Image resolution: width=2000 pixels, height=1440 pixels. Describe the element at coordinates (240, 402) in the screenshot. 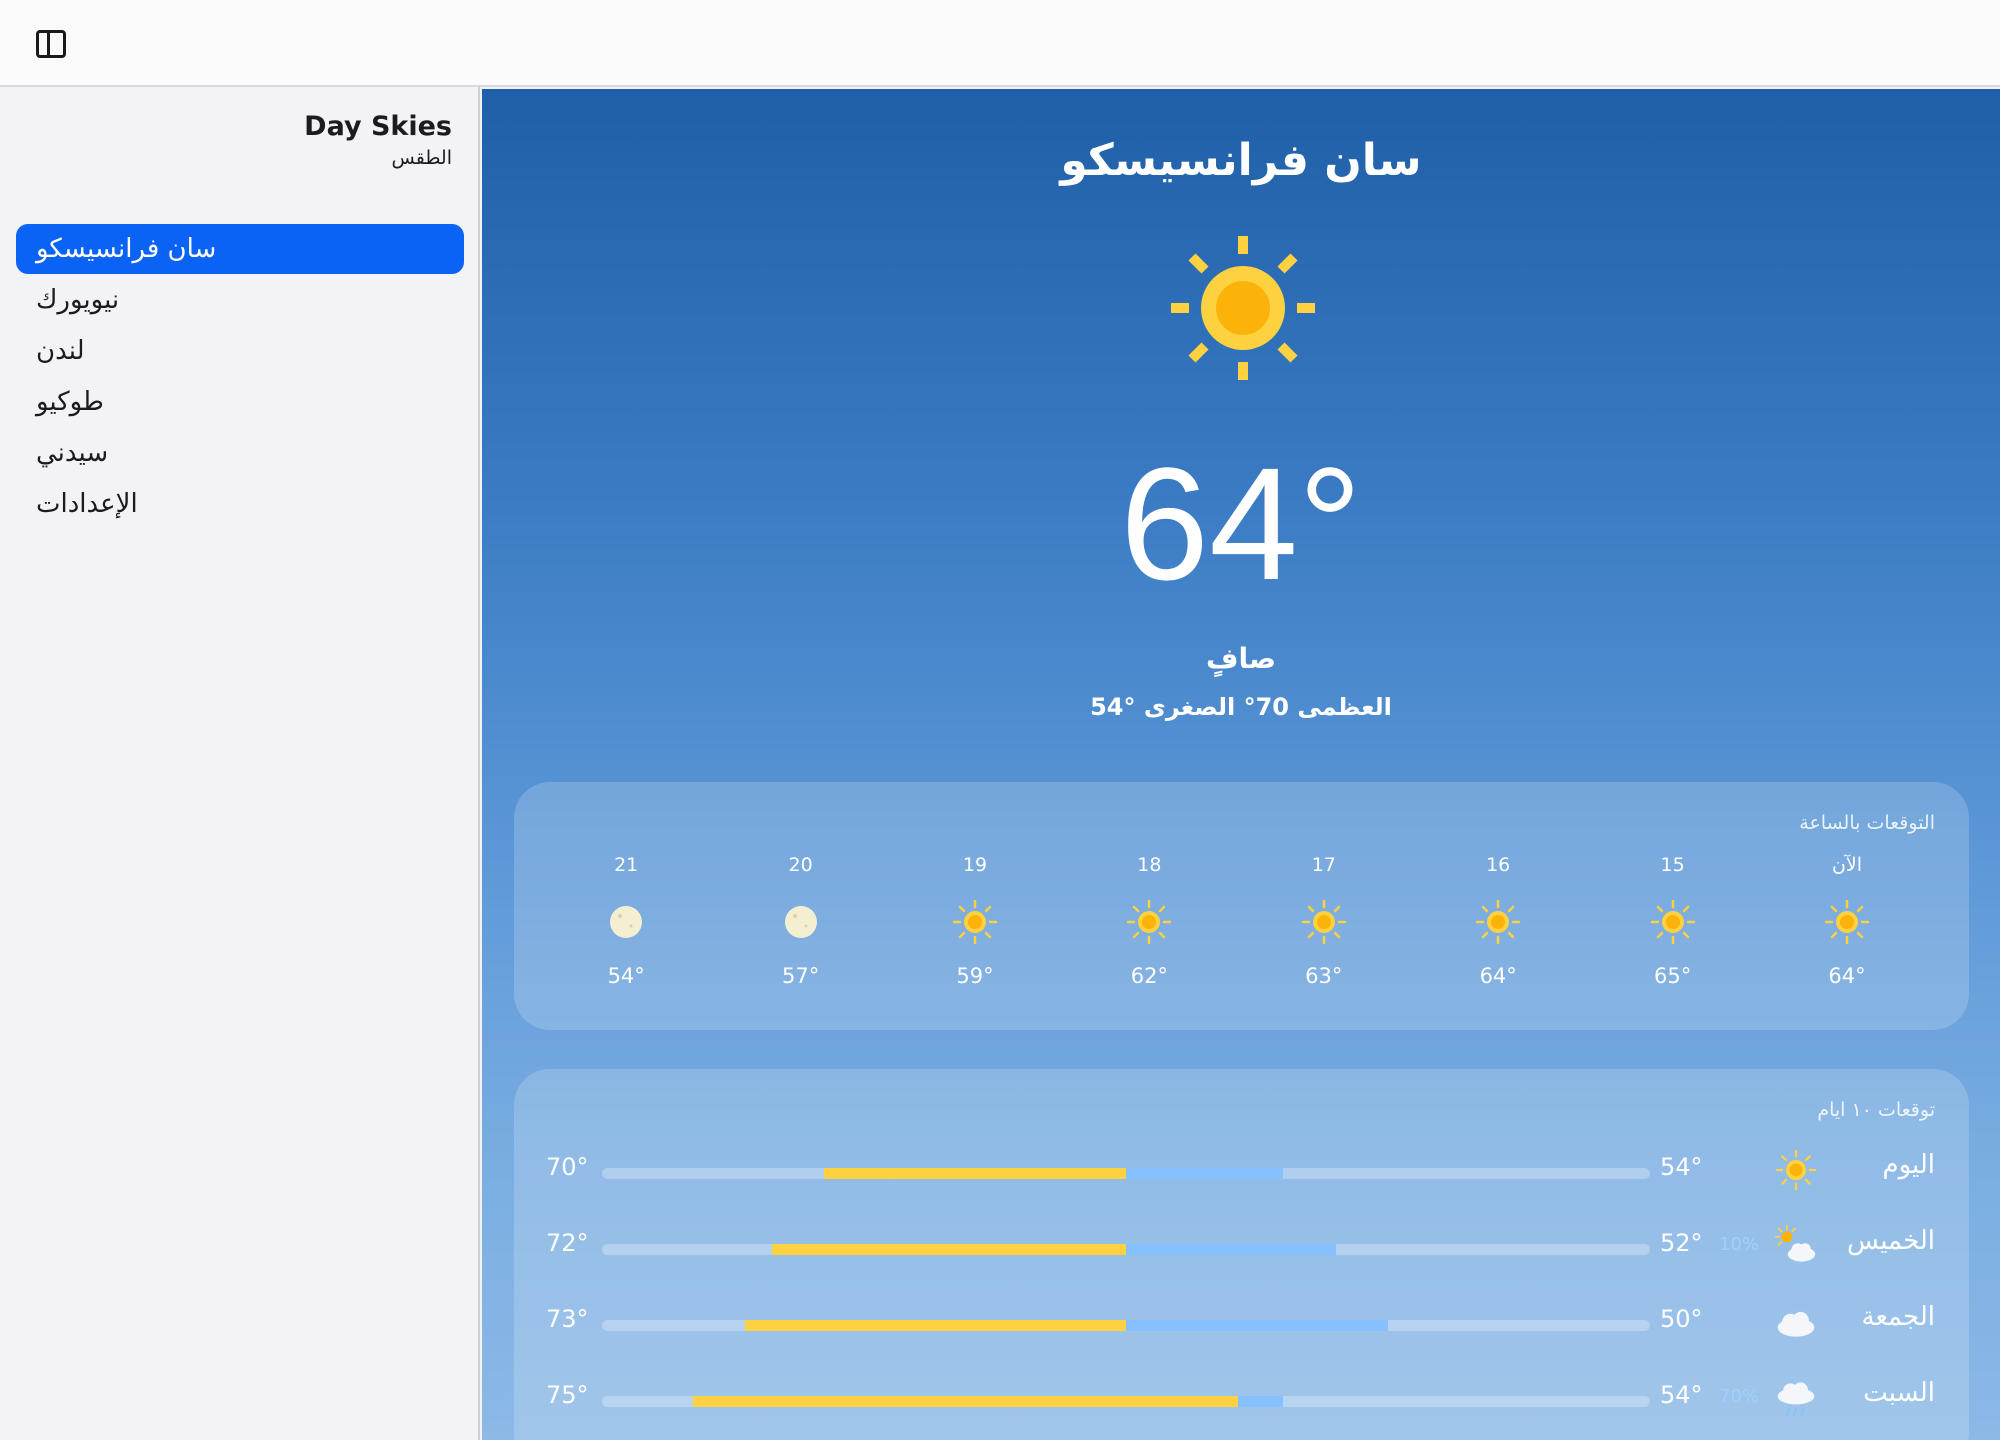

I see `sidebar-item-tokyo: طوكيو` at that location.